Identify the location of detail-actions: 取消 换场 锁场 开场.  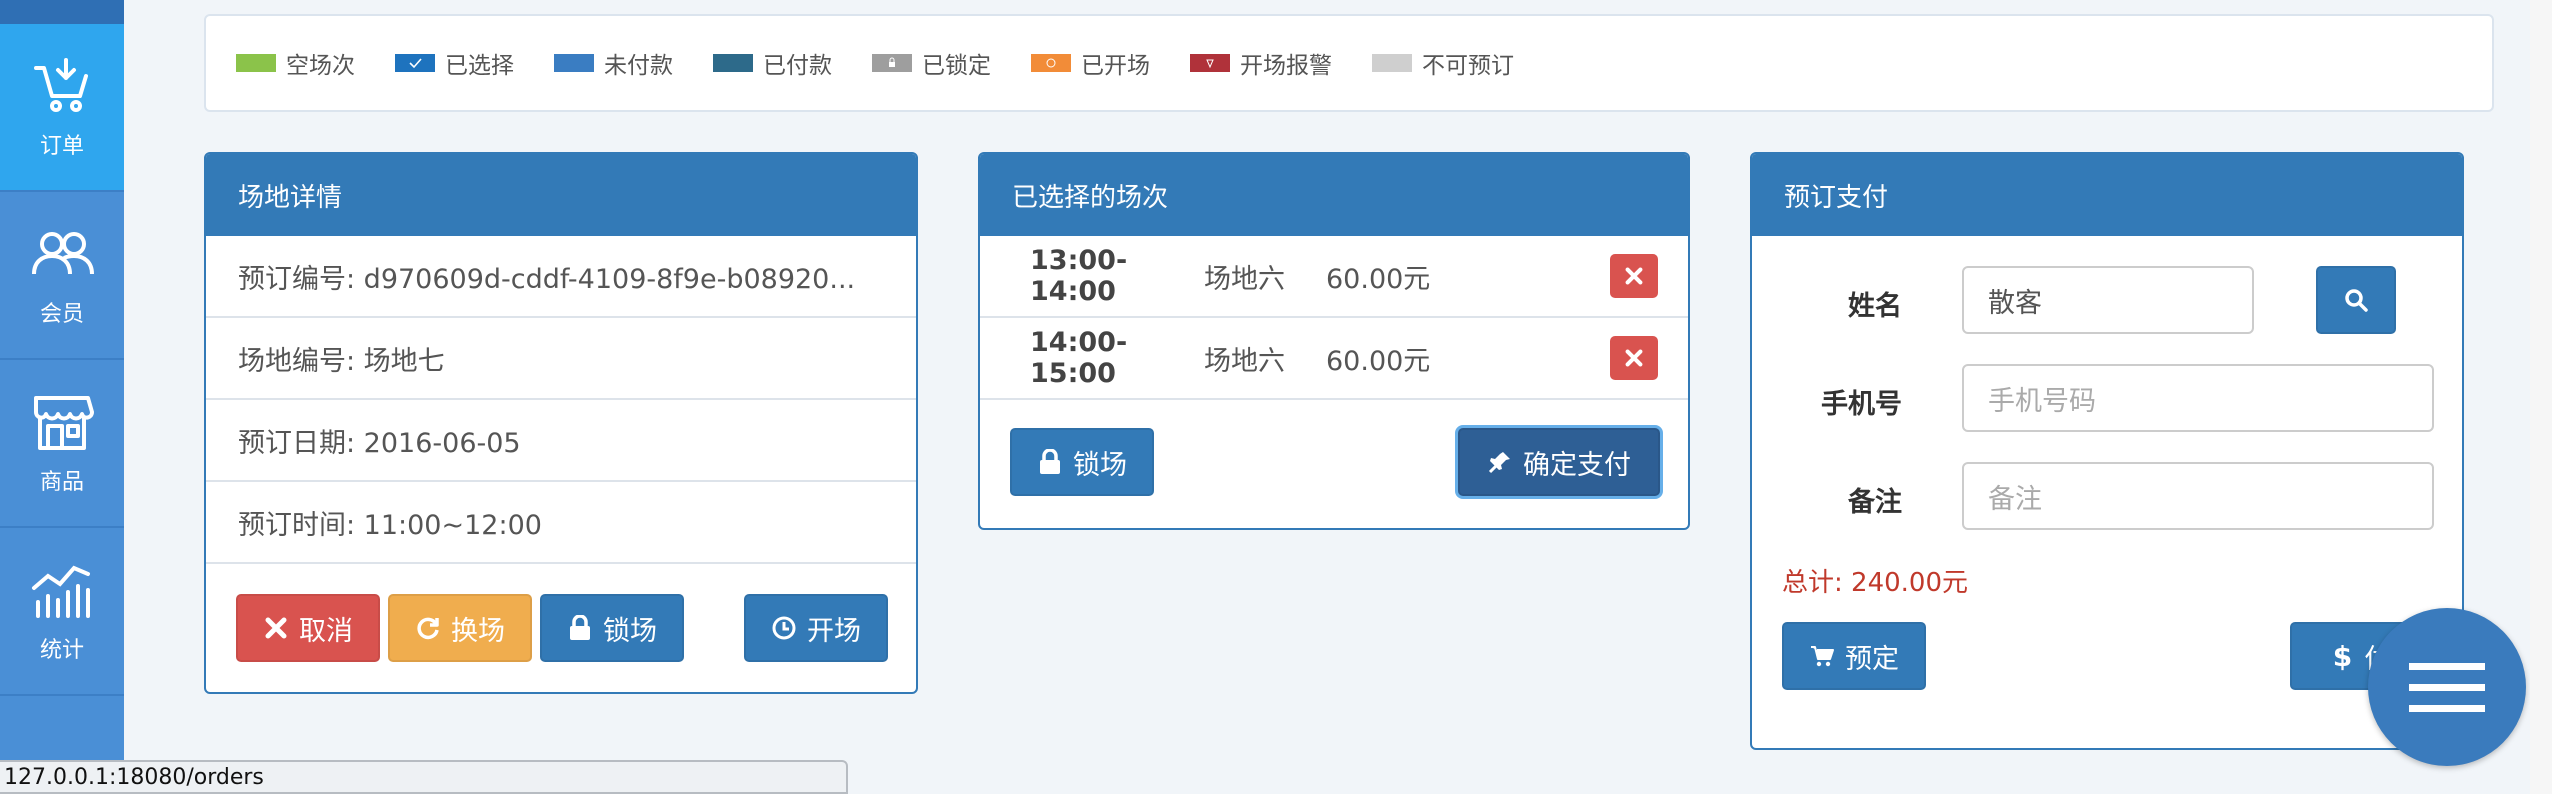
(561, 628).